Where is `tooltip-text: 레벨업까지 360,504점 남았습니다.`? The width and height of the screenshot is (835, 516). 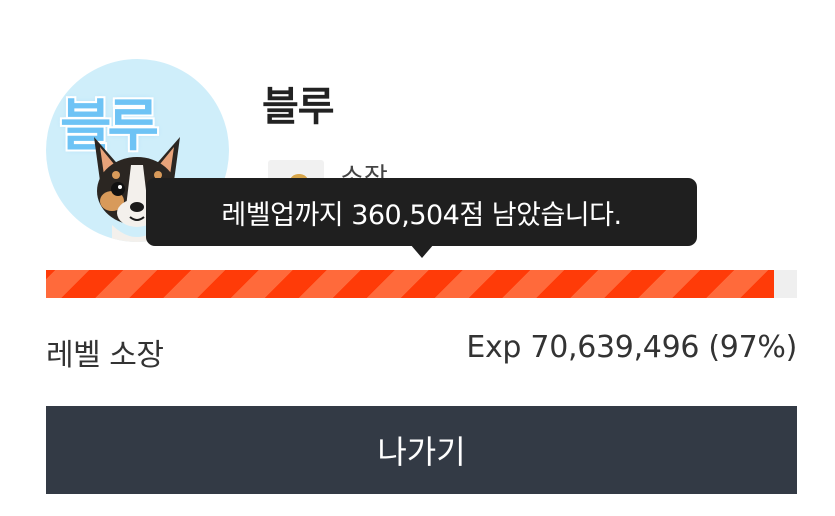
tooltip-text: 레벨업까지 360,504점 남았습니다. is located at coordinates (421, 215).